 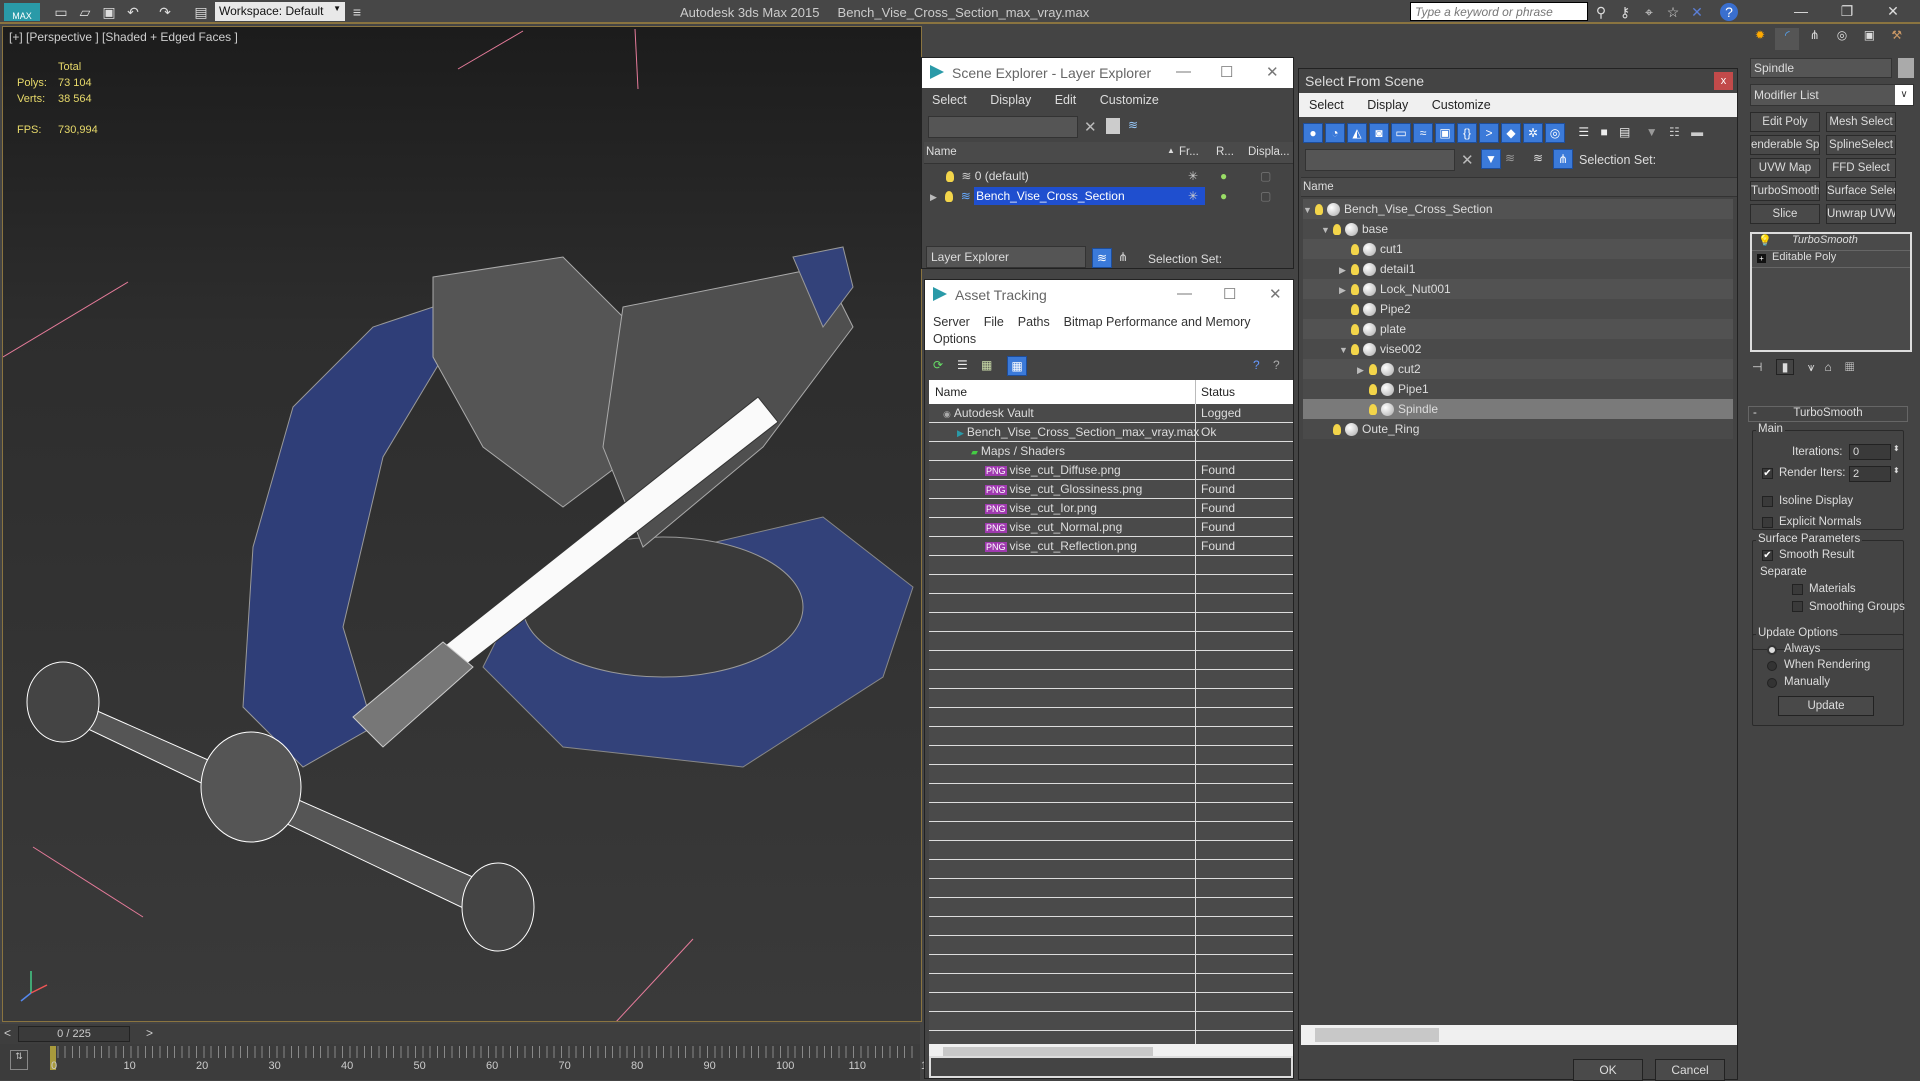 What do you see at coordinates (1625, 12) in the screenshot?
I see `key-icon: ⚷` at bounding box center [1625, 12].